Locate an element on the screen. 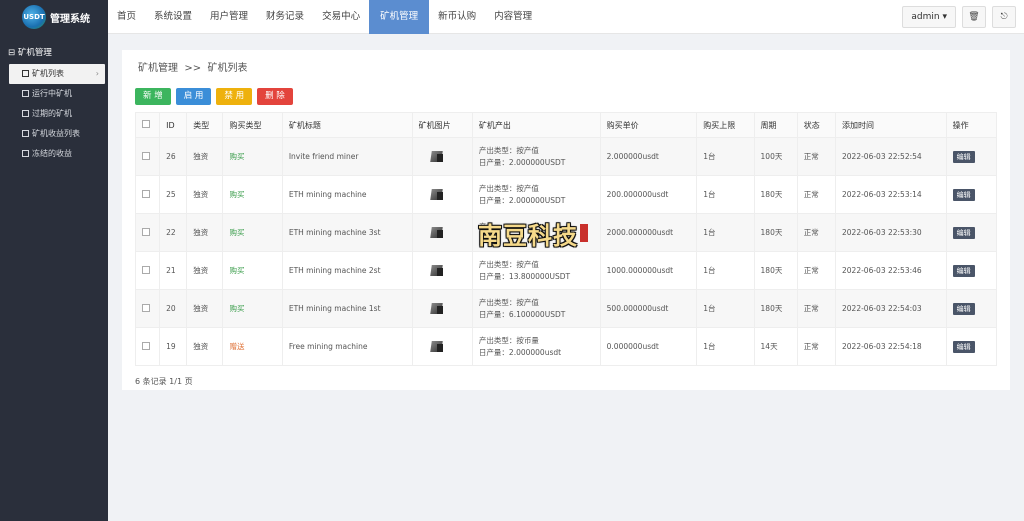 This screenshot has height=521, width=1024. sidebar-item-miner-earnings: 矿机收益列表 is located at coordinates (54, 134).